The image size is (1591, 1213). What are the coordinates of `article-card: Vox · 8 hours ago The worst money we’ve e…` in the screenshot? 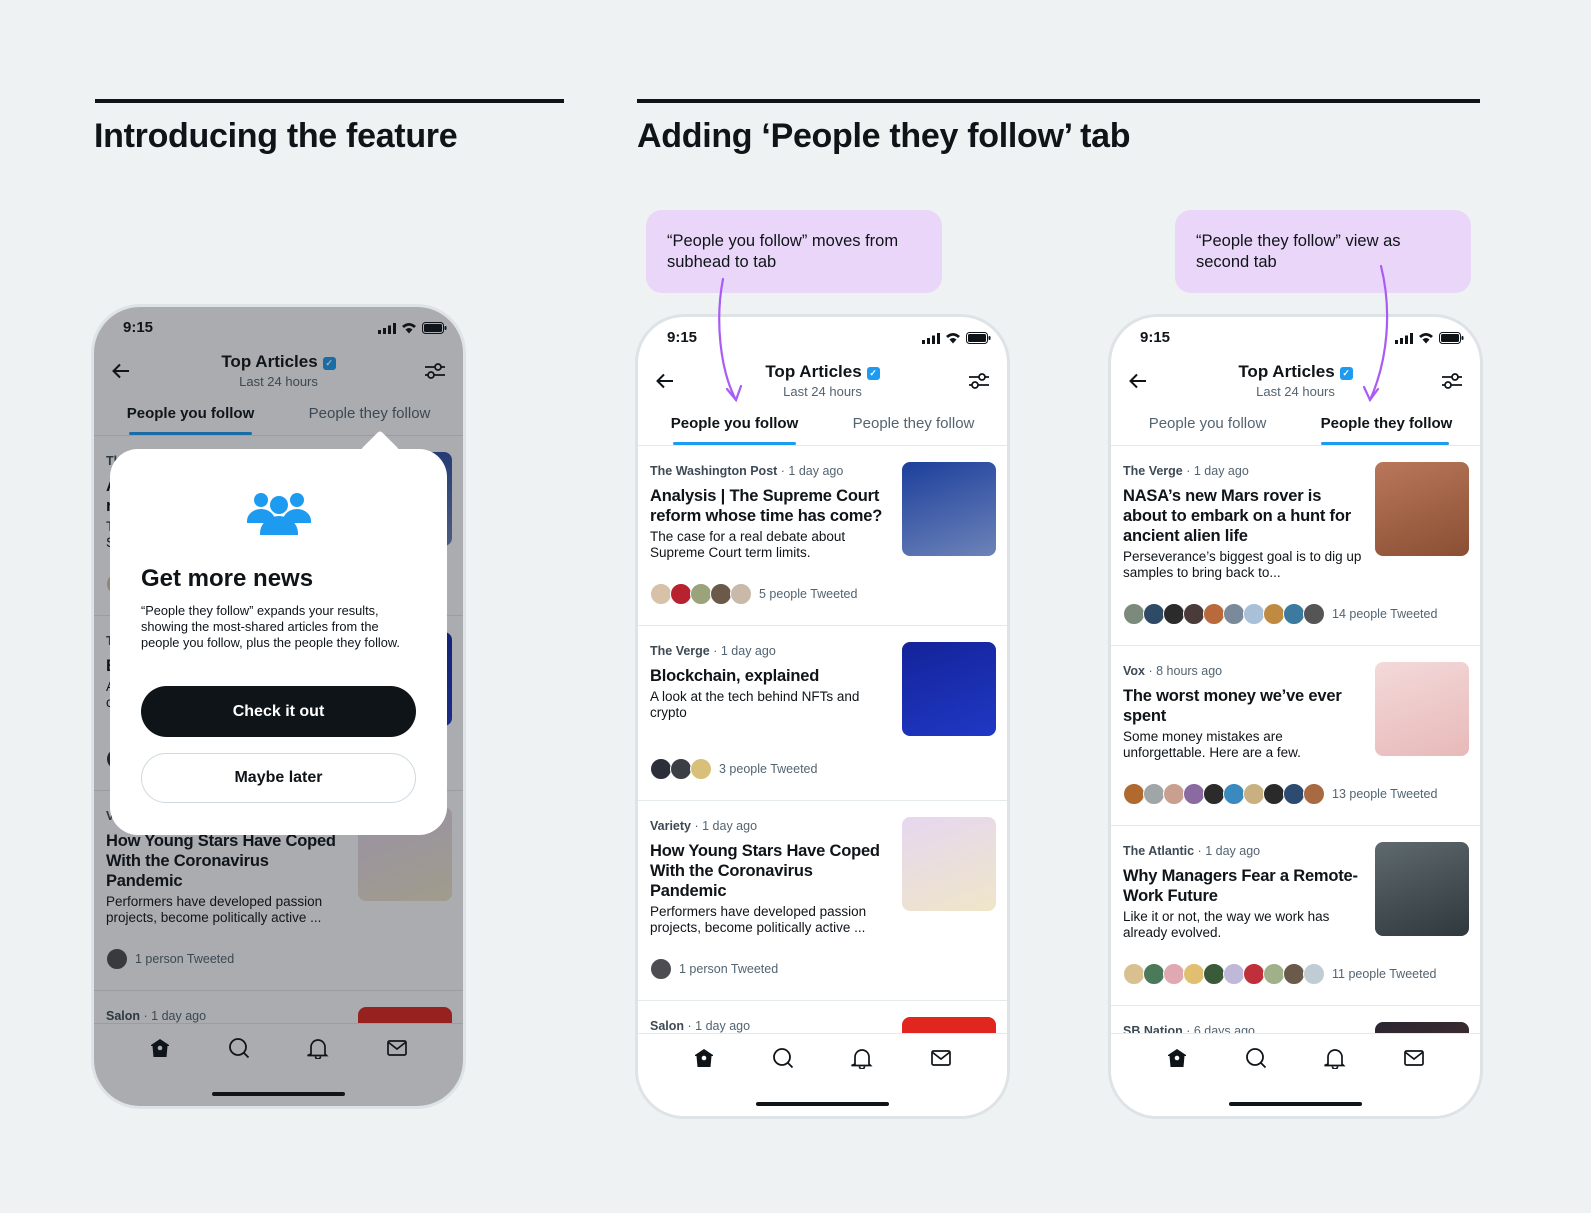 It's located at (1295, 736).